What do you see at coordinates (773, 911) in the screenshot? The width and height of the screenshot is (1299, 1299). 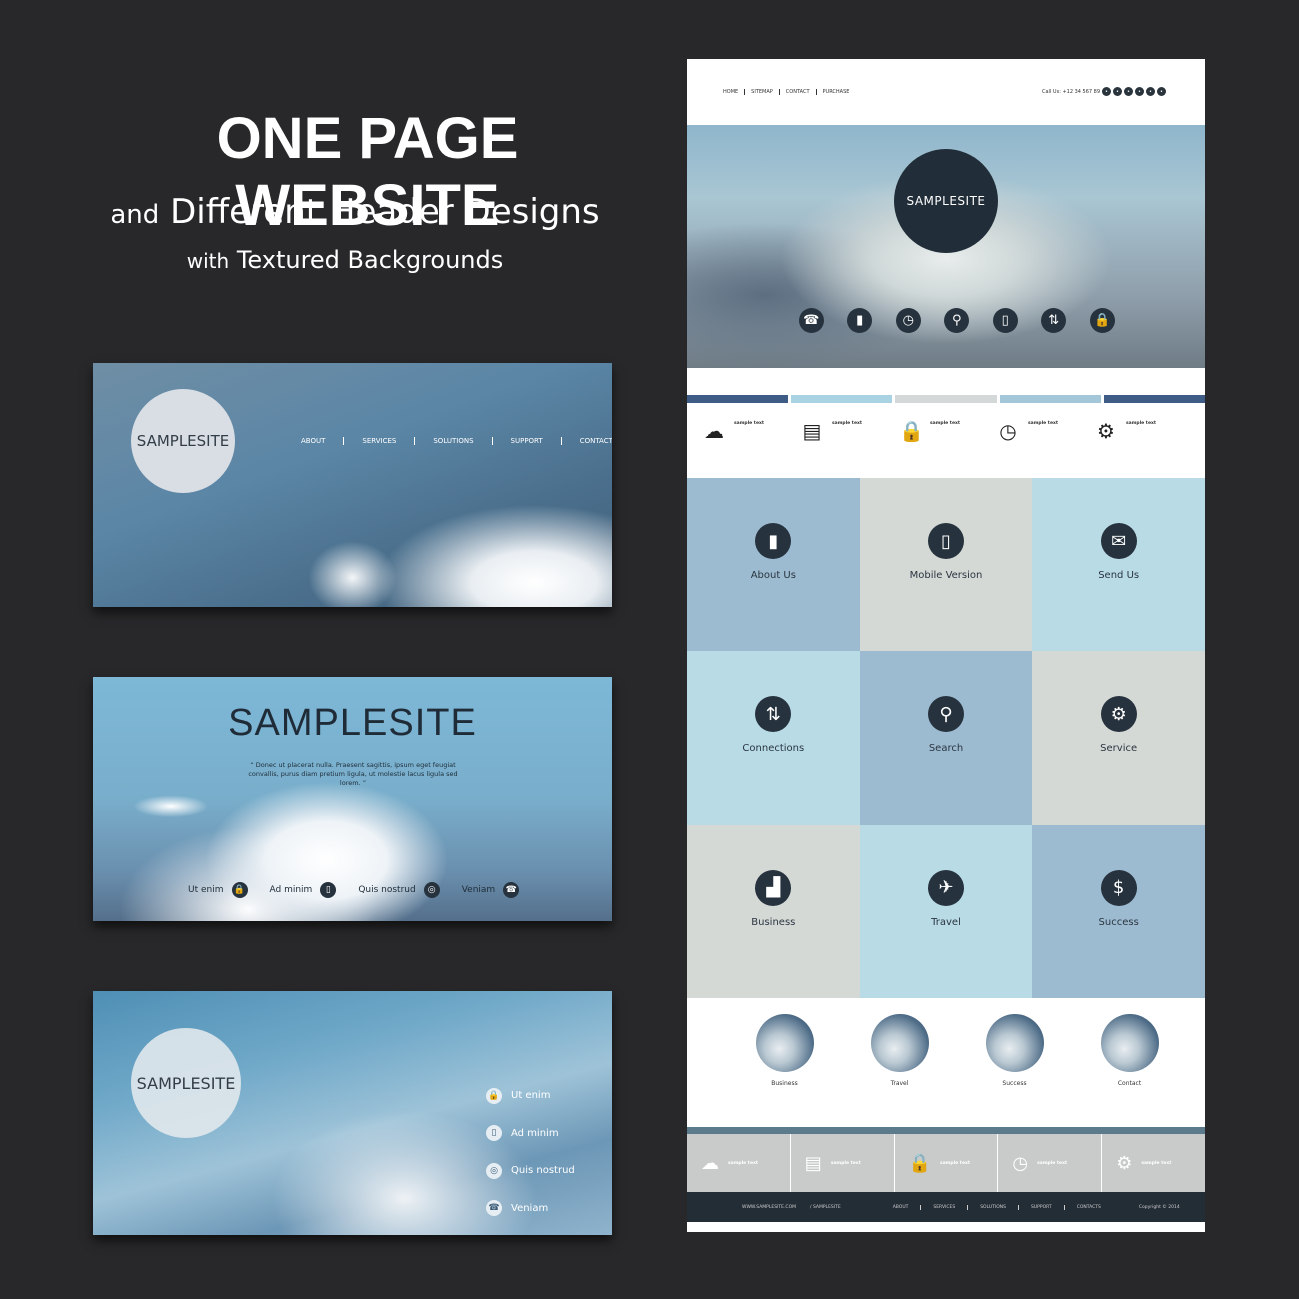 I see `tile-business: ▟ Business` at bounding box center [773, 911].